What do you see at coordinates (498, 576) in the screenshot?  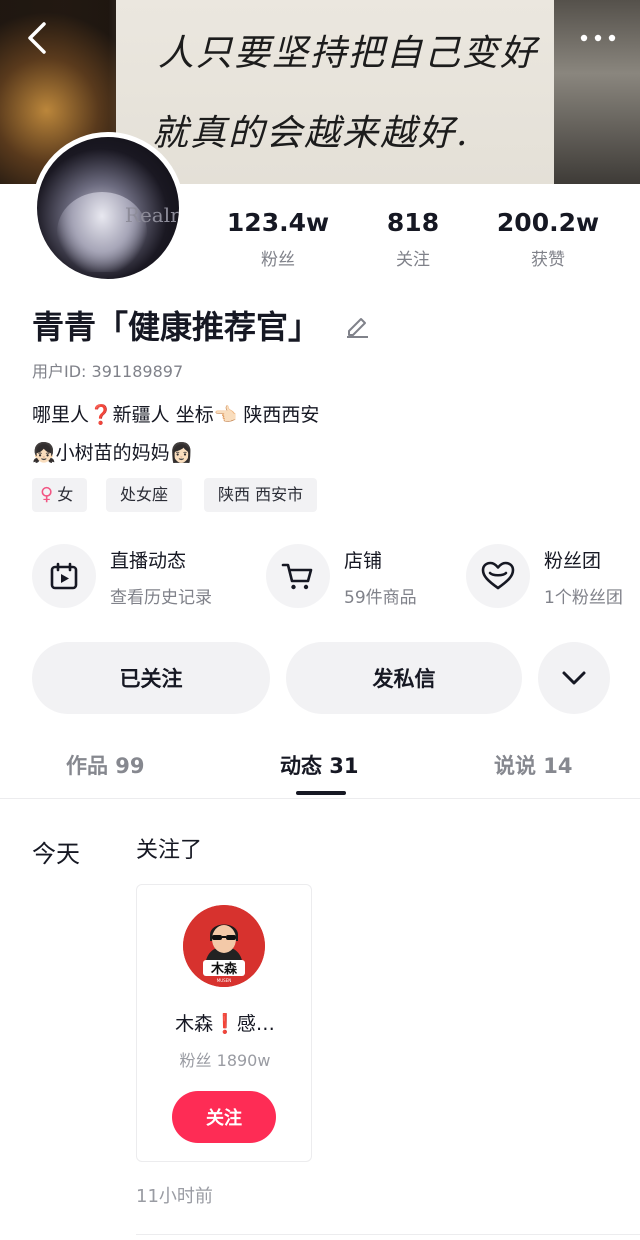 I see `heart-icon` at bounding box center [498, 576].